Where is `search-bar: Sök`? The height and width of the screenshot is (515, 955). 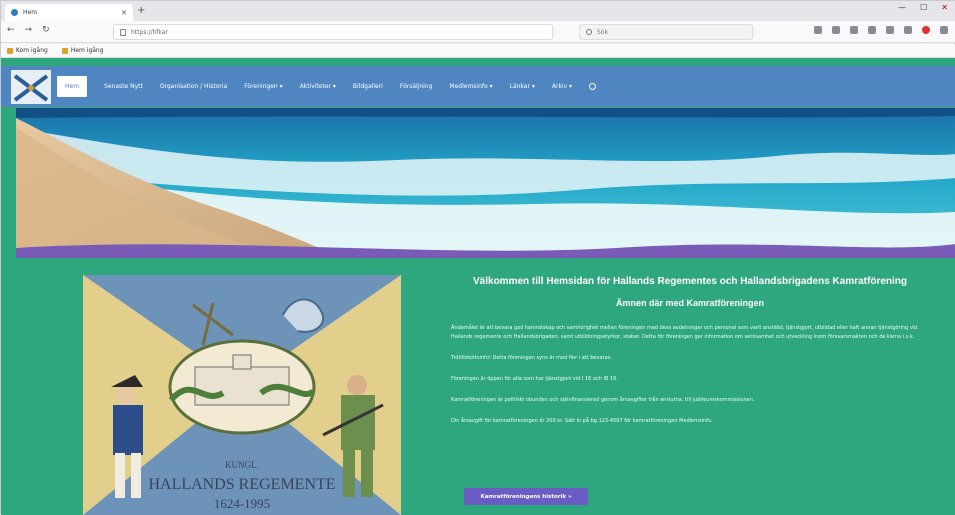 search-bar: Sök is located at coordinates (666, 32).